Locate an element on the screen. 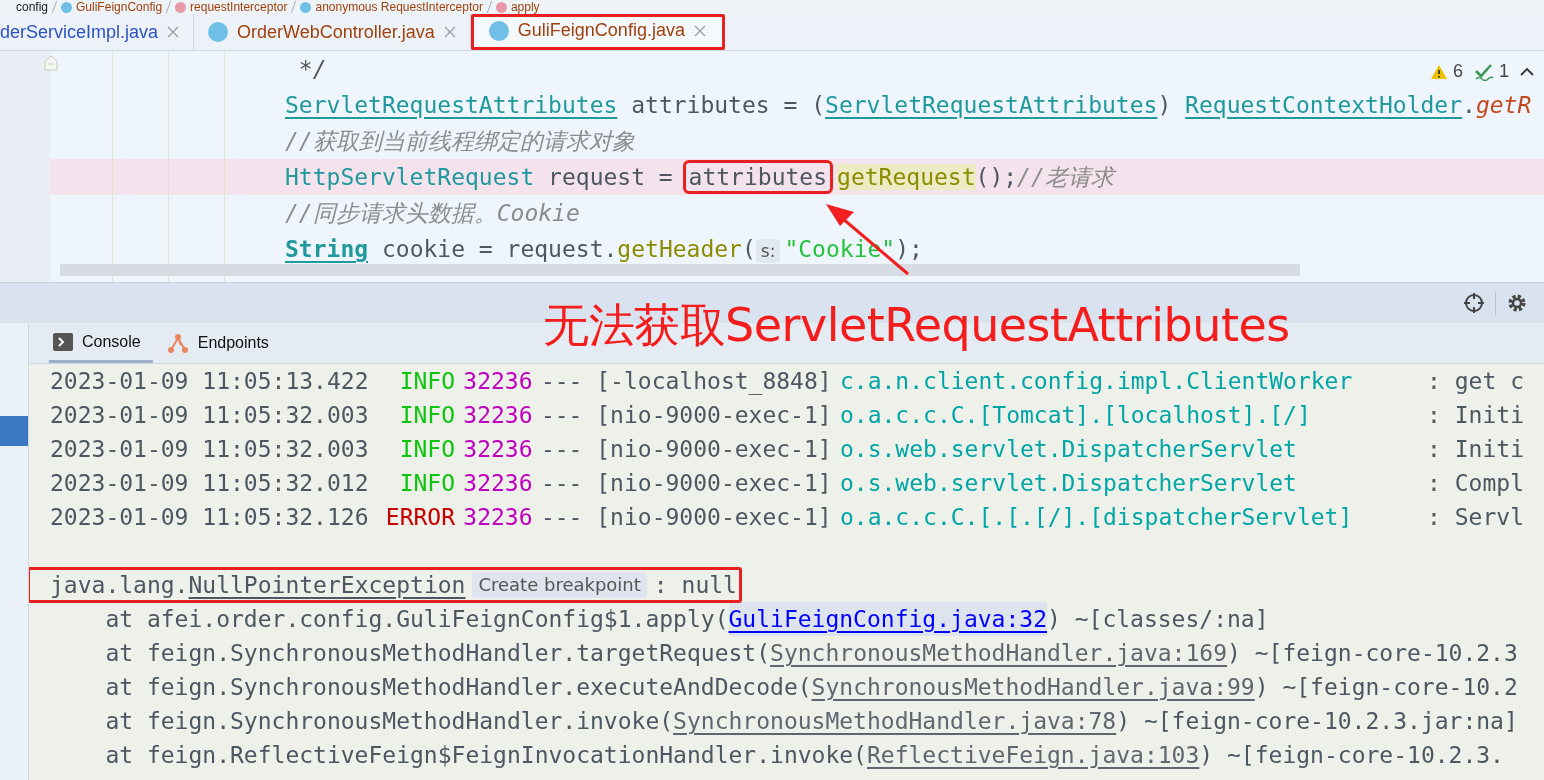 The height and width of the screenshot is (780, 1544). editor-tab: GuliFeignConfig.java is located at coordinates (597, 32).